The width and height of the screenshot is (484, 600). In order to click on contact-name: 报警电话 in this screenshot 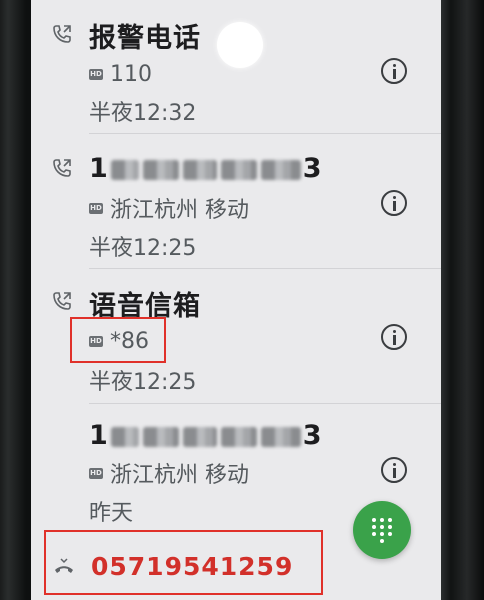, I will do `click(145, 38)`.